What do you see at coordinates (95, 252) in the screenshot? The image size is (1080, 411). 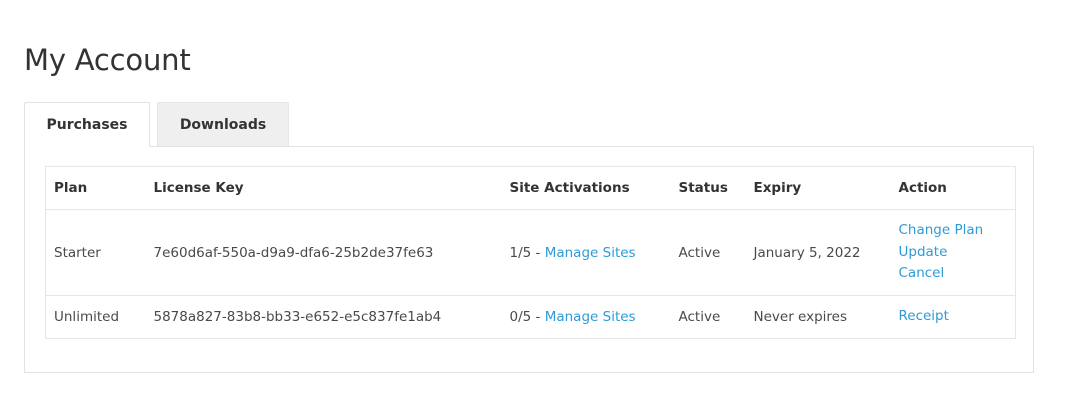 I see `plan-cell: Starter` at bounding box center [95, 252].